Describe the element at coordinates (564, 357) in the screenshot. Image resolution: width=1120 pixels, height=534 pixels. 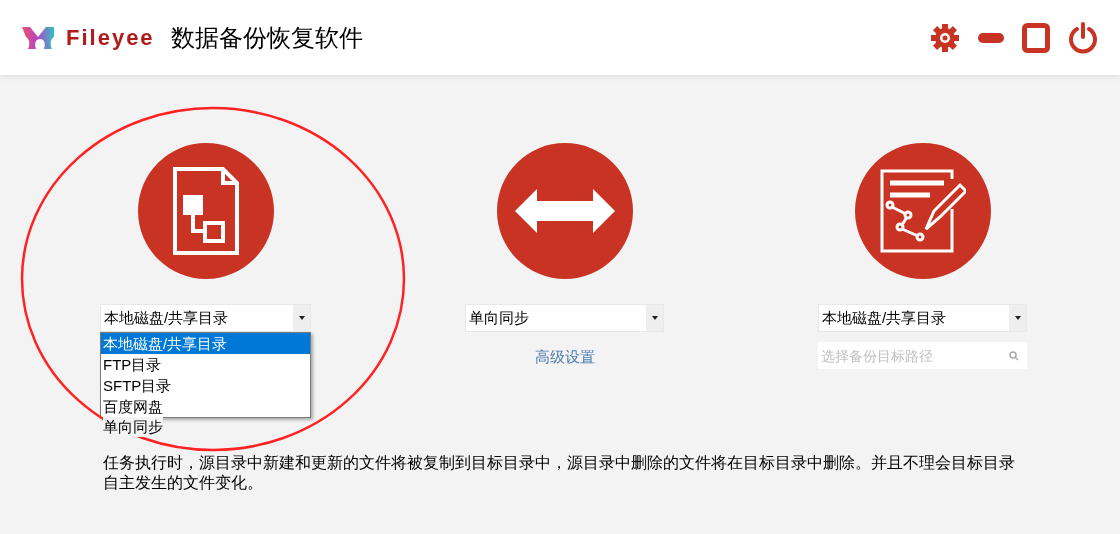
I see `advanced-settings-link: 高级设置` at that location.